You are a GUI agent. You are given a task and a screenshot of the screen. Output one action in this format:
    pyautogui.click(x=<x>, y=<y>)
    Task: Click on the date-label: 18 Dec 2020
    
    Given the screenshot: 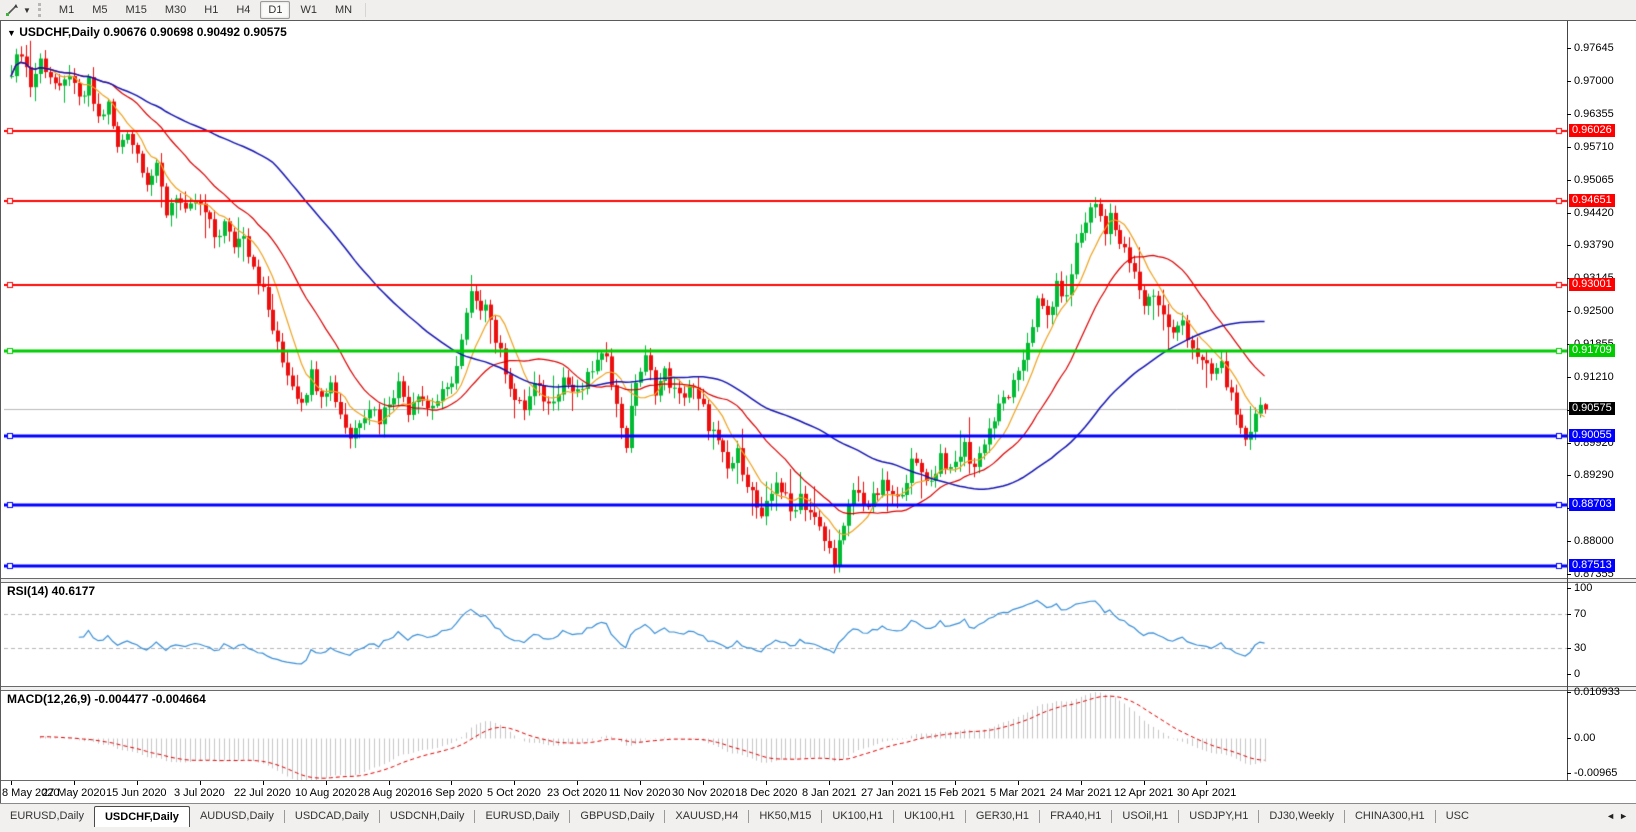 What is the action you would take?
    pyautogui.click(x=766, y=793)
    